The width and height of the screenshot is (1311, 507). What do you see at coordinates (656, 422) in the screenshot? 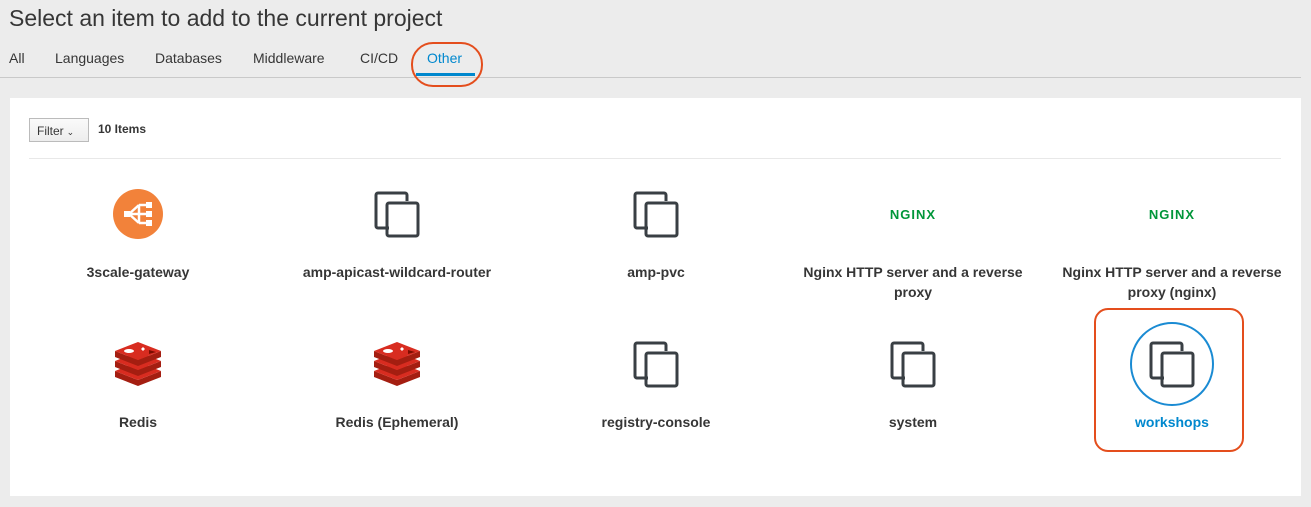
I see `catalog-item-label: registry-console` at bounding box center [656, 422].